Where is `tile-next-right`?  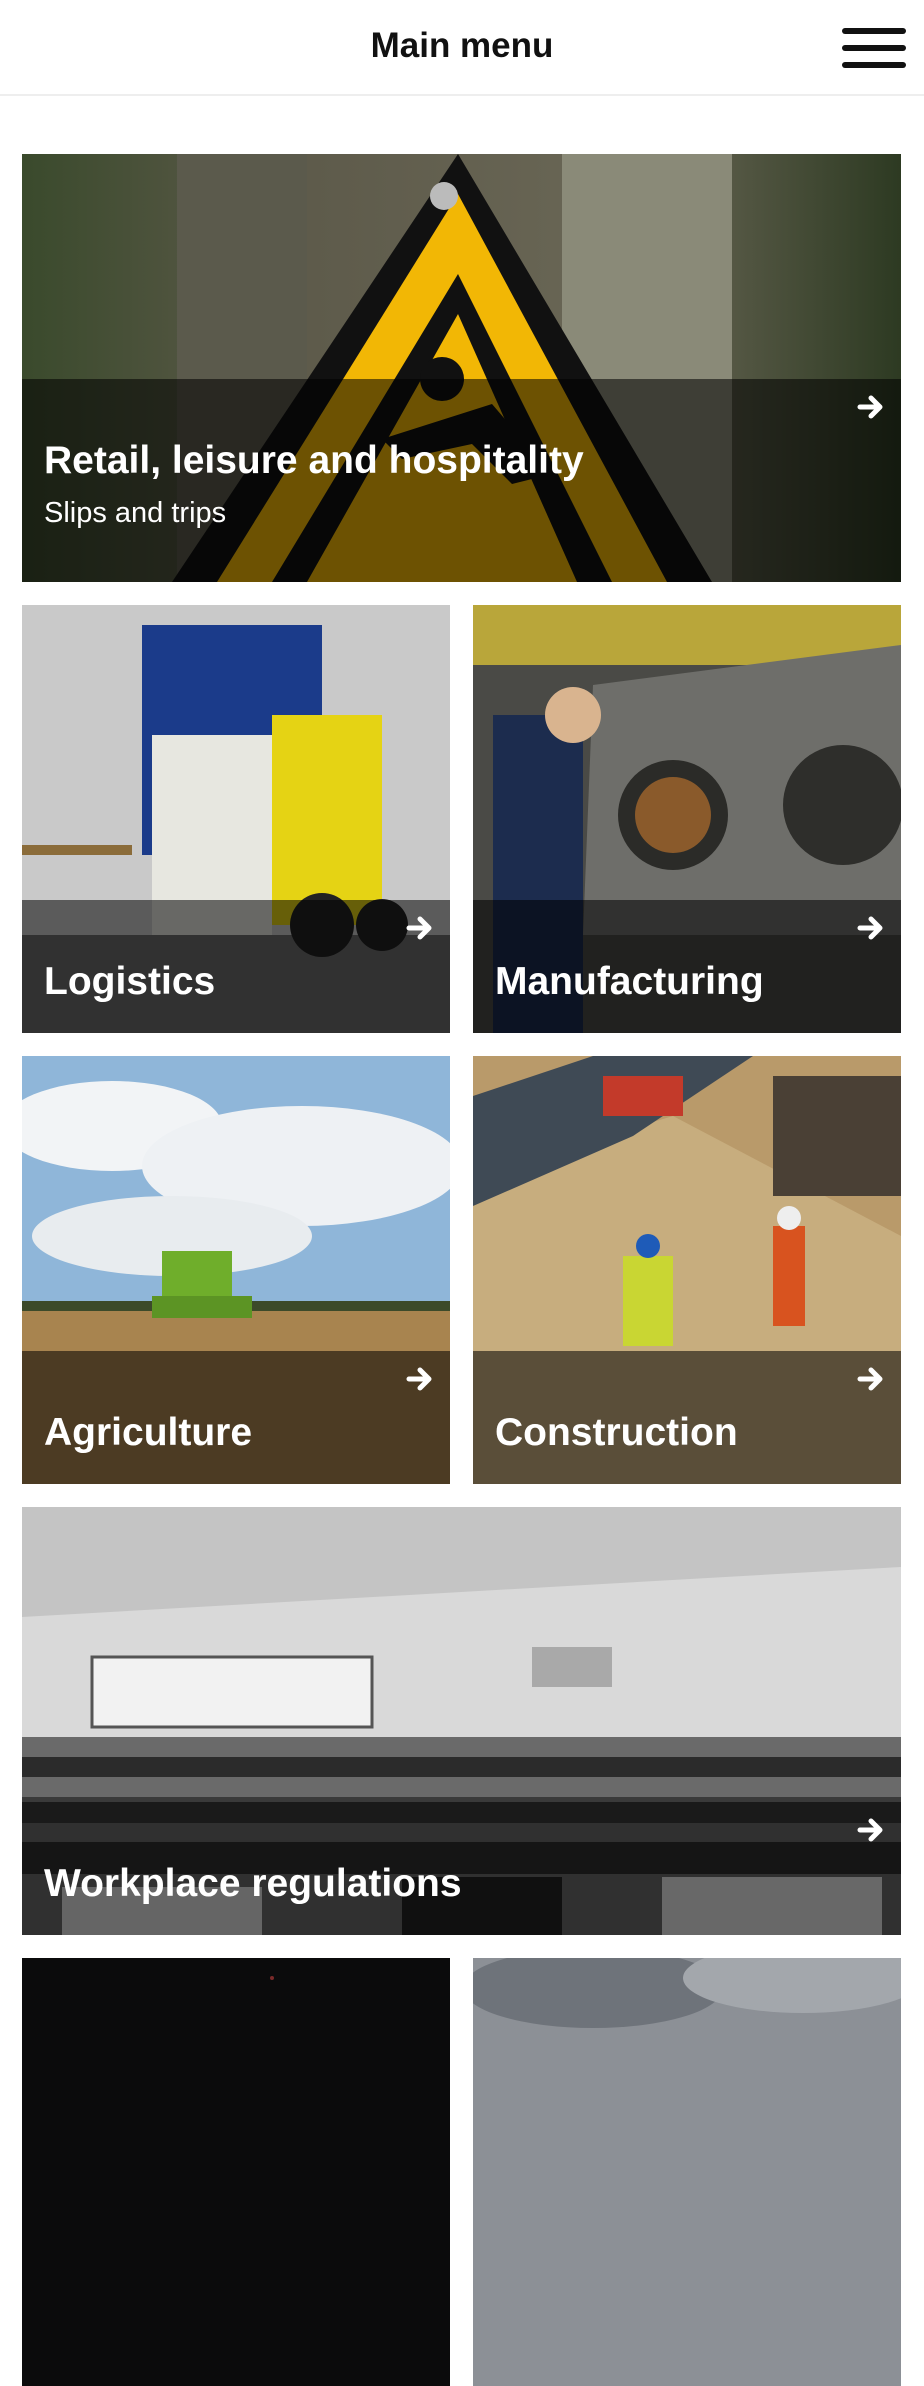 tile-next-right is located at coordinates (687, 2172).